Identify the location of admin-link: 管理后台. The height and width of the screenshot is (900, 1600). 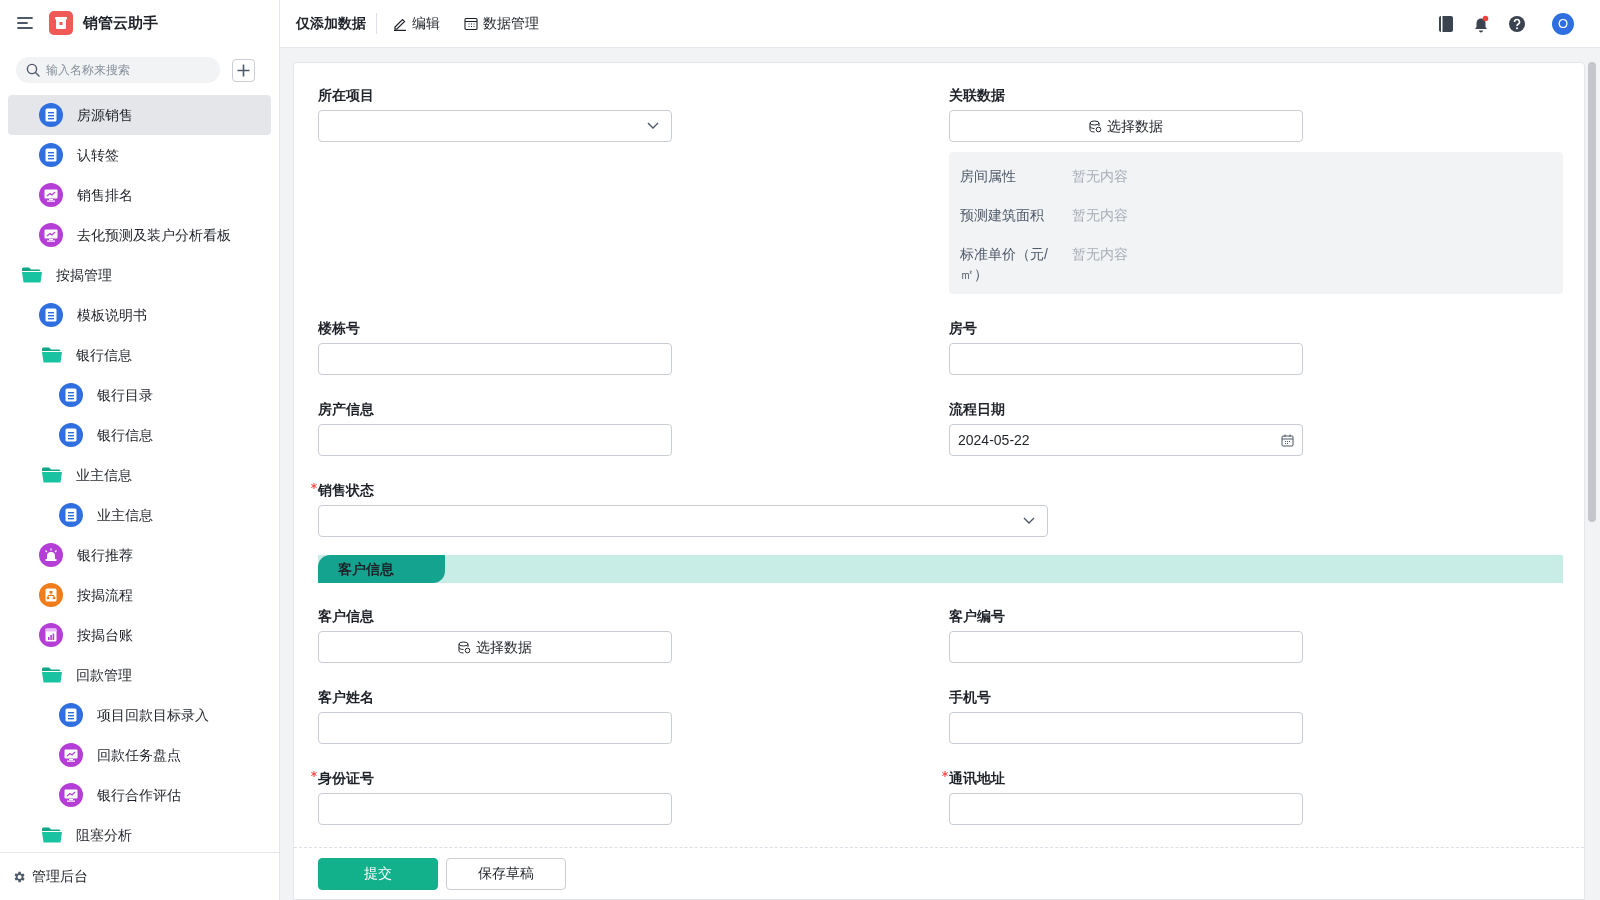
(139, 876).